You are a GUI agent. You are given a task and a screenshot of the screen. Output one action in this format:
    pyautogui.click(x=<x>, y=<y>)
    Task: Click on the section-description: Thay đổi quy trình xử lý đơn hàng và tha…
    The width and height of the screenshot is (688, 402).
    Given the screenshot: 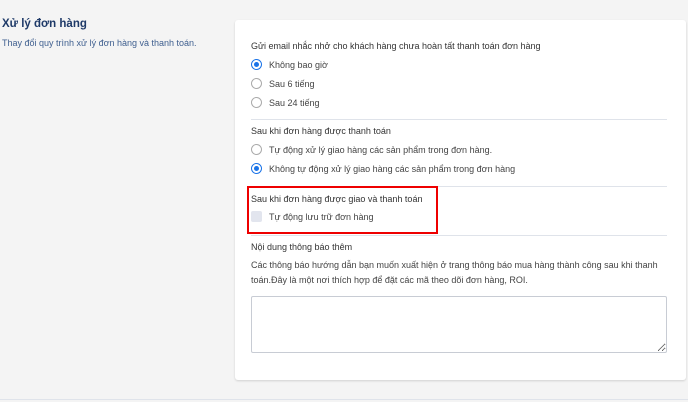 What is the action you would take?
    pyautogui.click(x=99, y=43)
    